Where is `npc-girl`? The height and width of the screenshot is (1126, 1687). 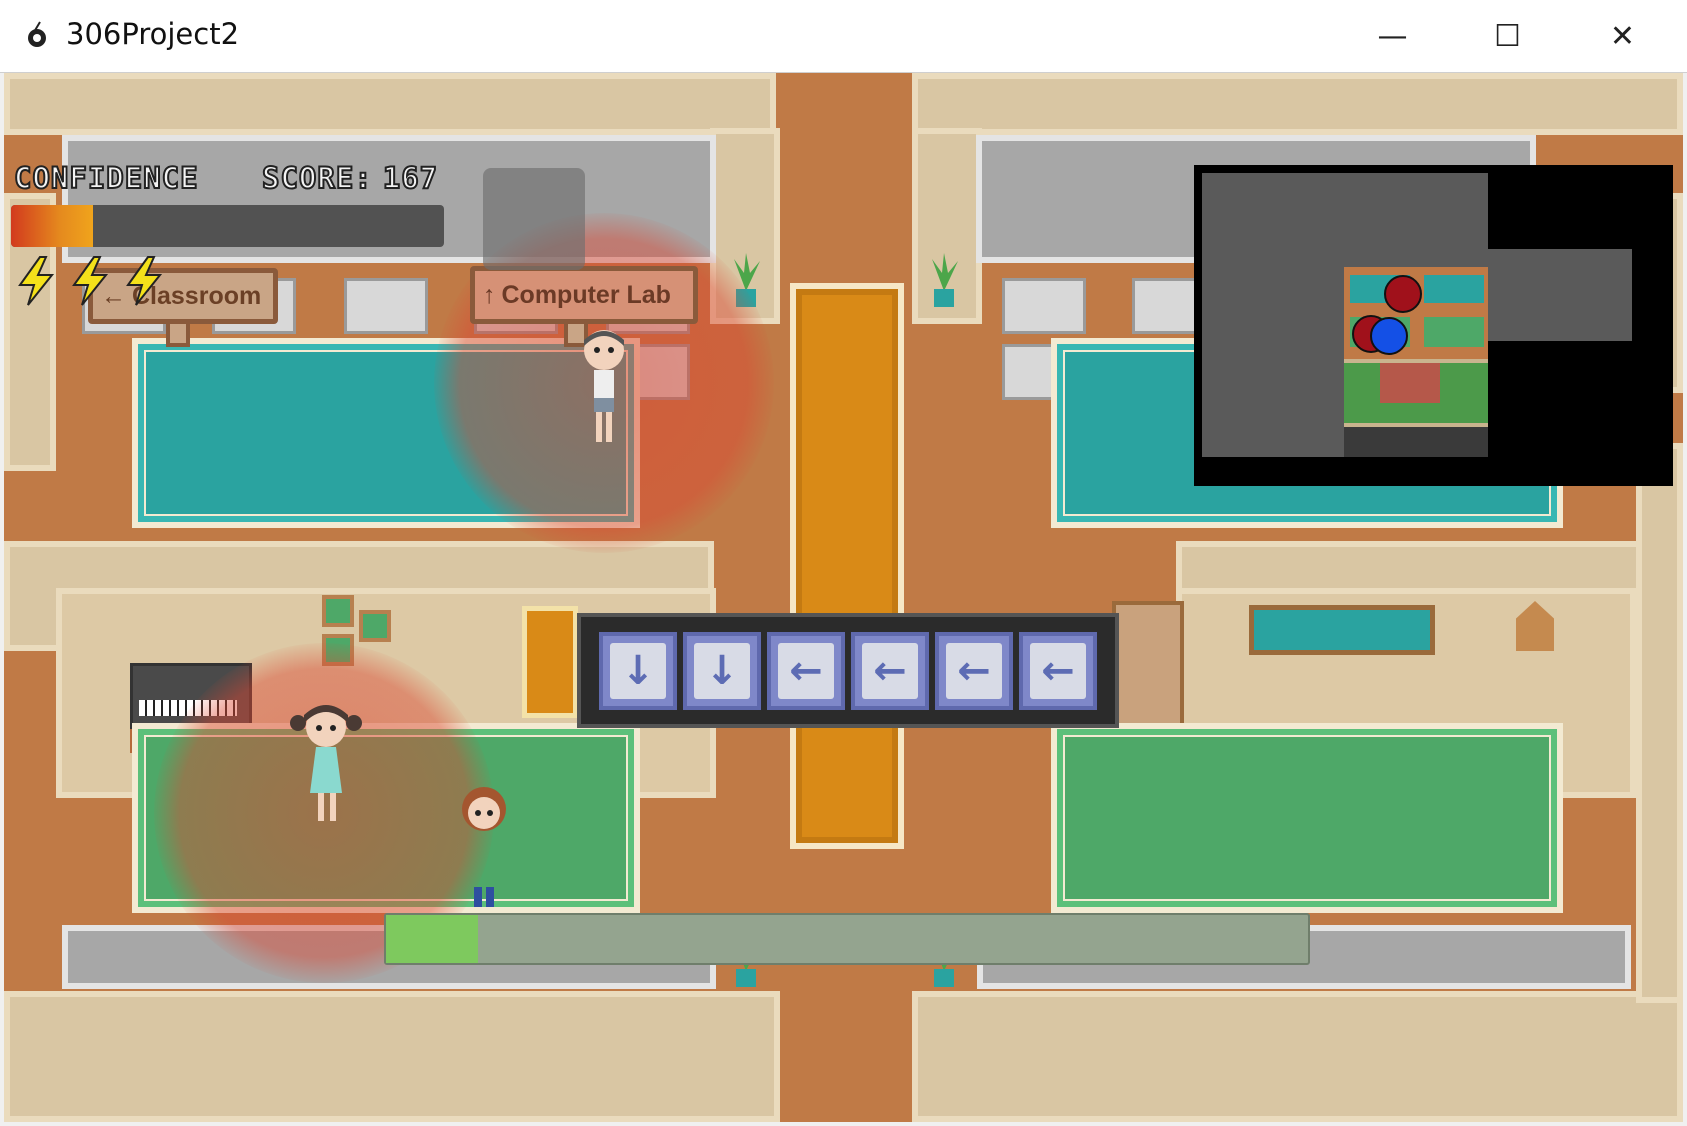 npc-girl is located at coordinates (326, 766).